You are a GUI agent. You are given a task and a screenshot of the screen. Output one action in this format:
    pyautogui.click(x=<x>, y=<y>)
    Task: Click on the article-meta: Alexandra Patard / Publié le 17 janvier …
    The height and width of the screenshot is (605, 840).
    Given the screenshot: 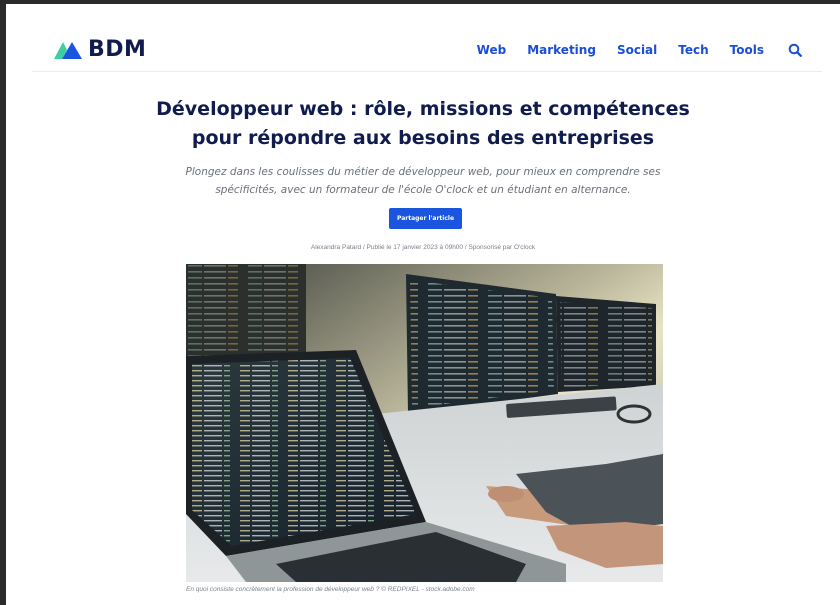 What is the action you would take?
    pyautogui.click(x=423, y=247)
    